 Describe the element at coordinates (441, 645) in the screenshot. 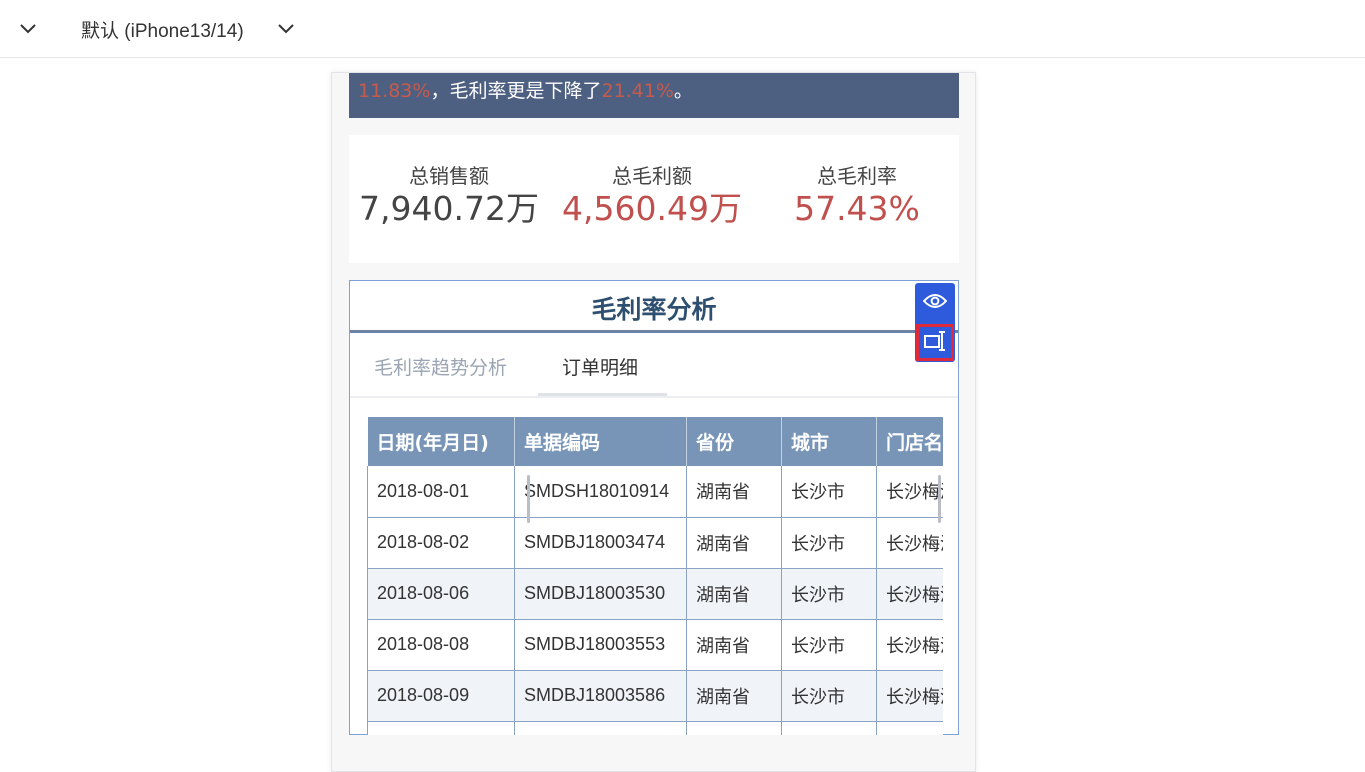

I see `table-cell: 2018-08-08` at that location.